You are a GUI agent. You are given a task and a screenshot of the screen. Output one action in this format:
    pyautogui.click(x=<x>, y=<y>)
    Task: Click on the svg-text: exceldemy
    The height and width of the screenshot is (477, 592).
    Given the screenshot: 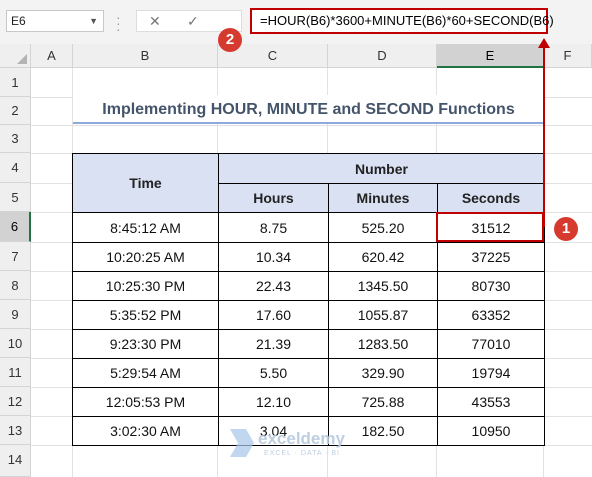 What is the action you would take?
    pyautogui.click(x=301, y=438)
    